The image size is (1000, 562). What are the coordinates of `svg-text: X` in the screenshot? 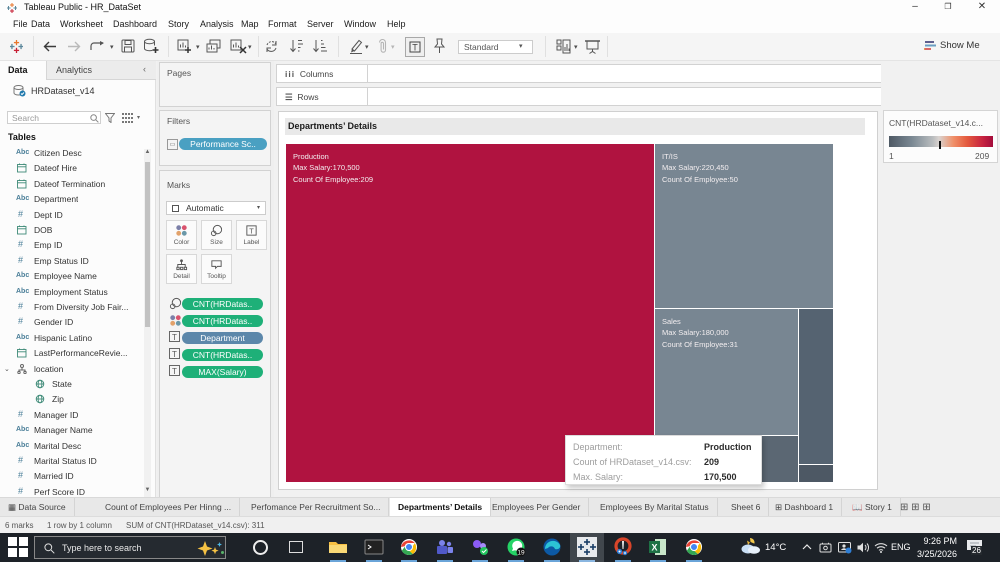 It's located at (654, 548).